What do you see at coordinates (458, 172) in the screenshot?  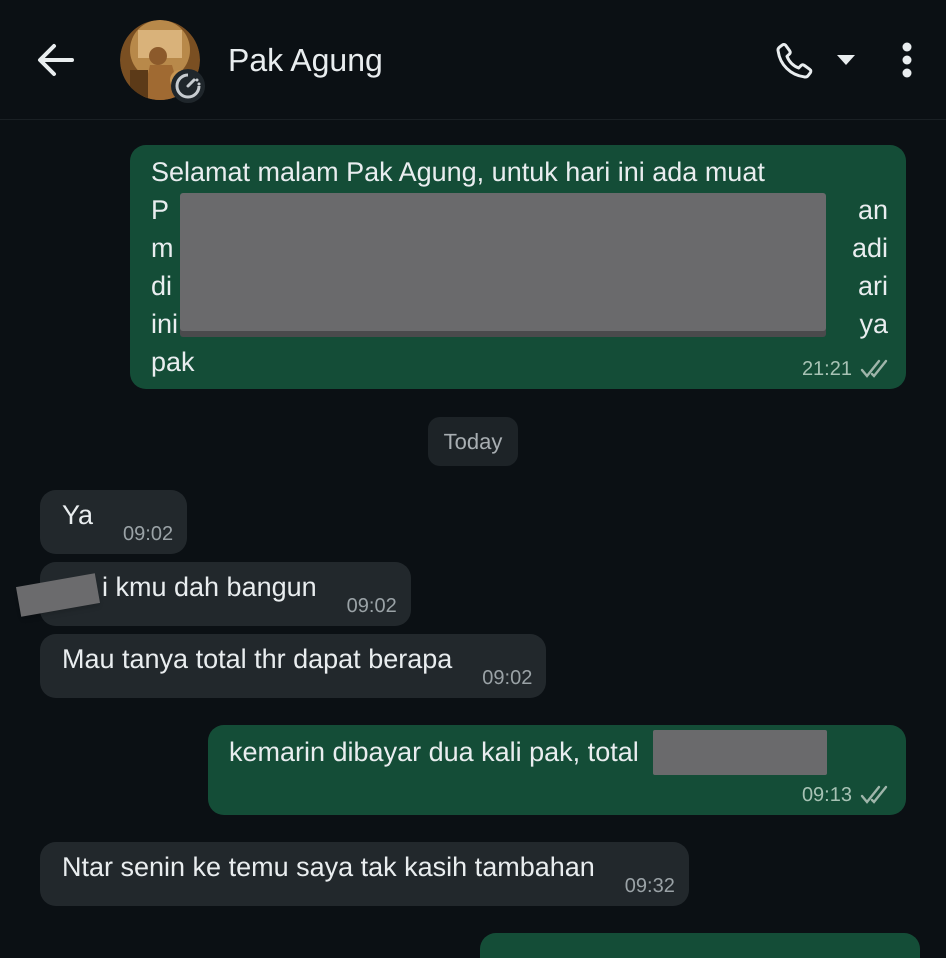 I see `message-text: Selamat malam Pak Agung, untuk hari ini ada muat` at bounding box center [458, 172].